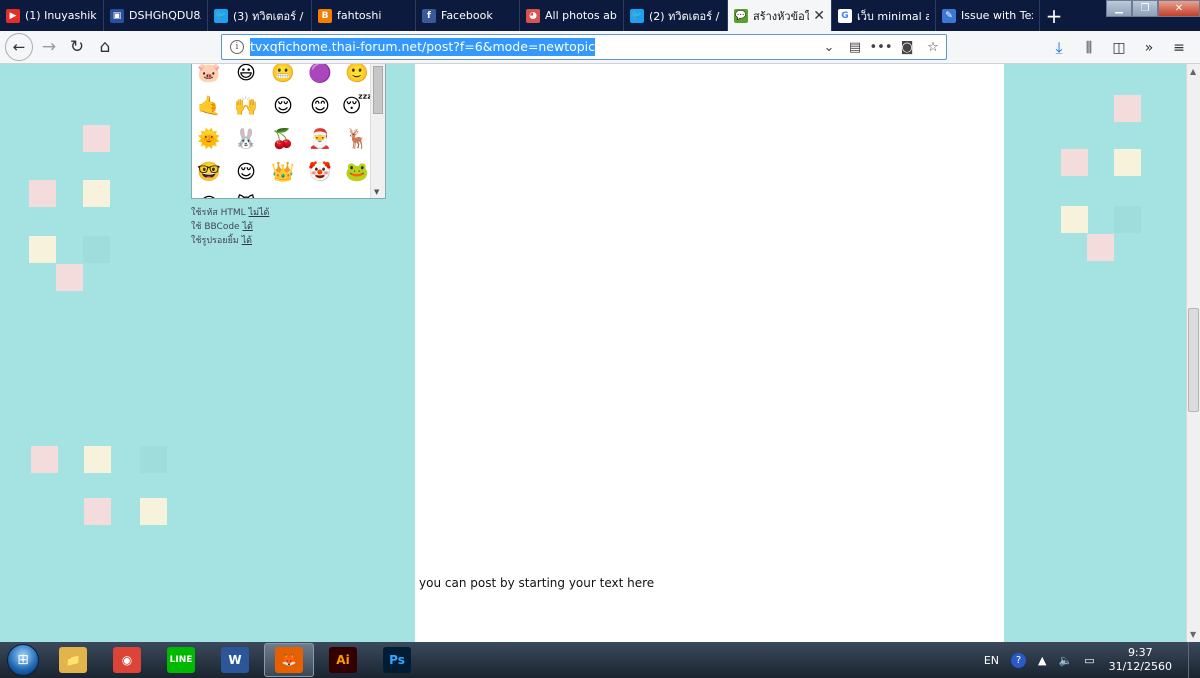  I want to click on bookmark-star-icon: ☆, so click(933, 47).